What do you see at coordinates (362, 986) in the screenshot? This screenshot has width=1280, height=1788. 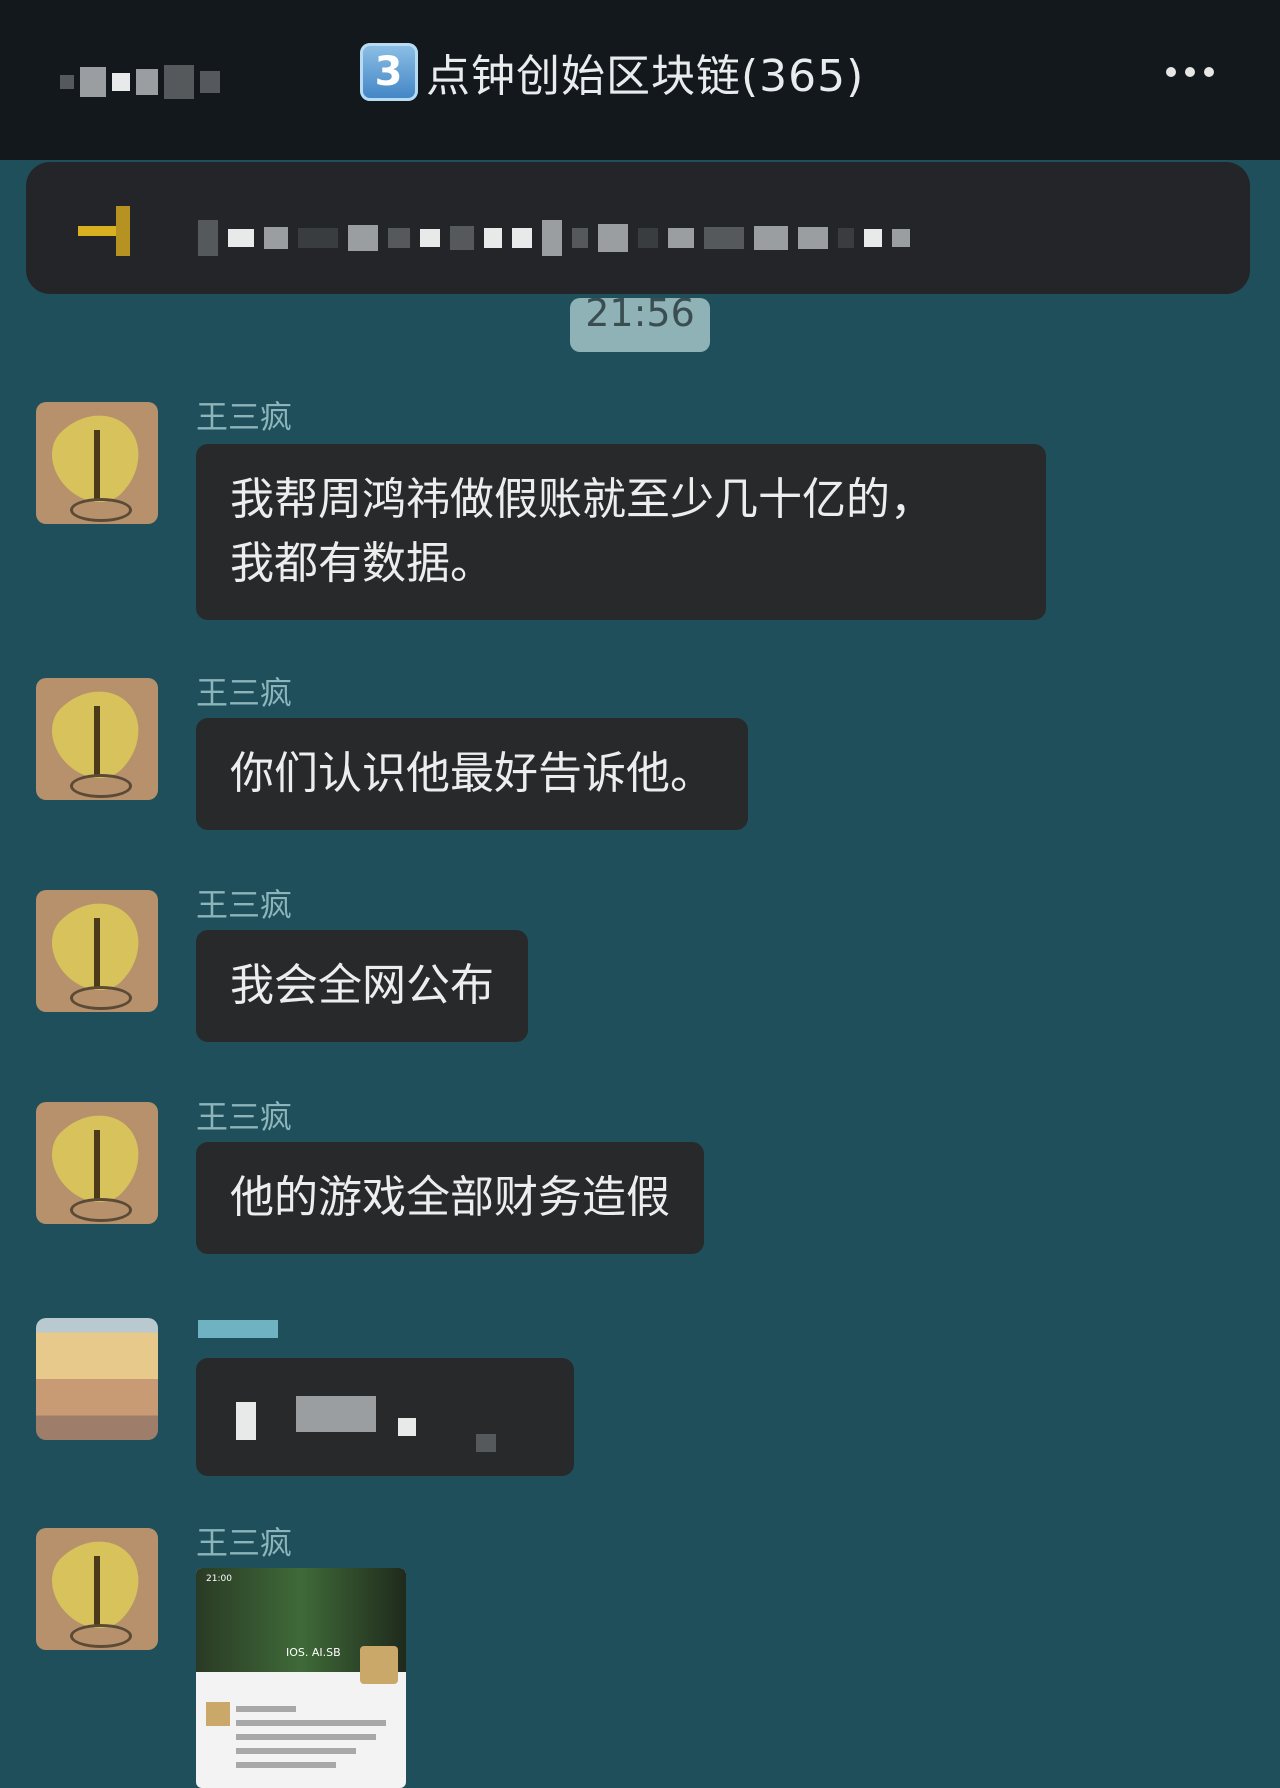 I see `message-bubble: 我会全网公布` at bounding box center [362, 986].